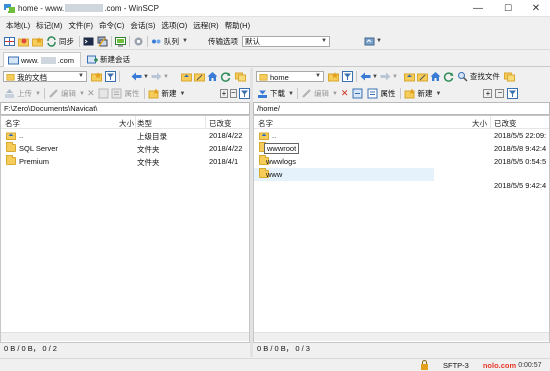  Describe the element at coordinates (125, 148) in the screenshot. I see `list-item: SQL Server 文件夹 2018/4/22` at that location.